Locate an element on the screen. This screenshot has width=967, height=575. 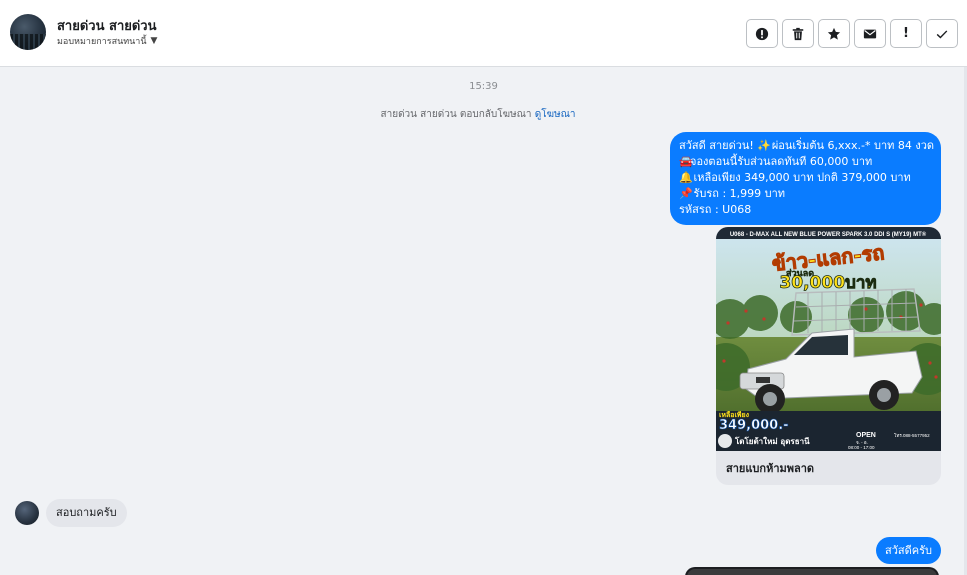
mark-unread-button is located at coordinates (870, 33).